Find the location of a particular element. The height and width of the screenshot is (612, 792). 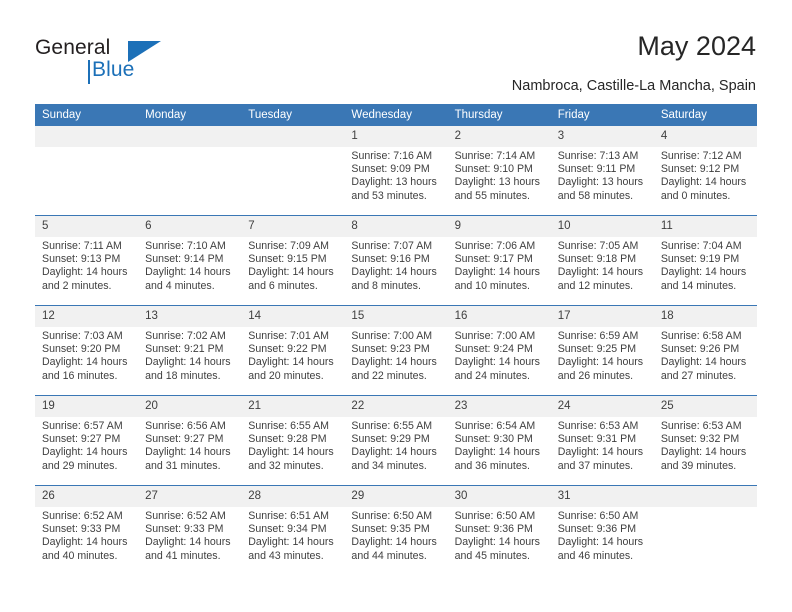

day-sunset-line: Sunset: 9:31 PM is located at coordinates (597, 439).